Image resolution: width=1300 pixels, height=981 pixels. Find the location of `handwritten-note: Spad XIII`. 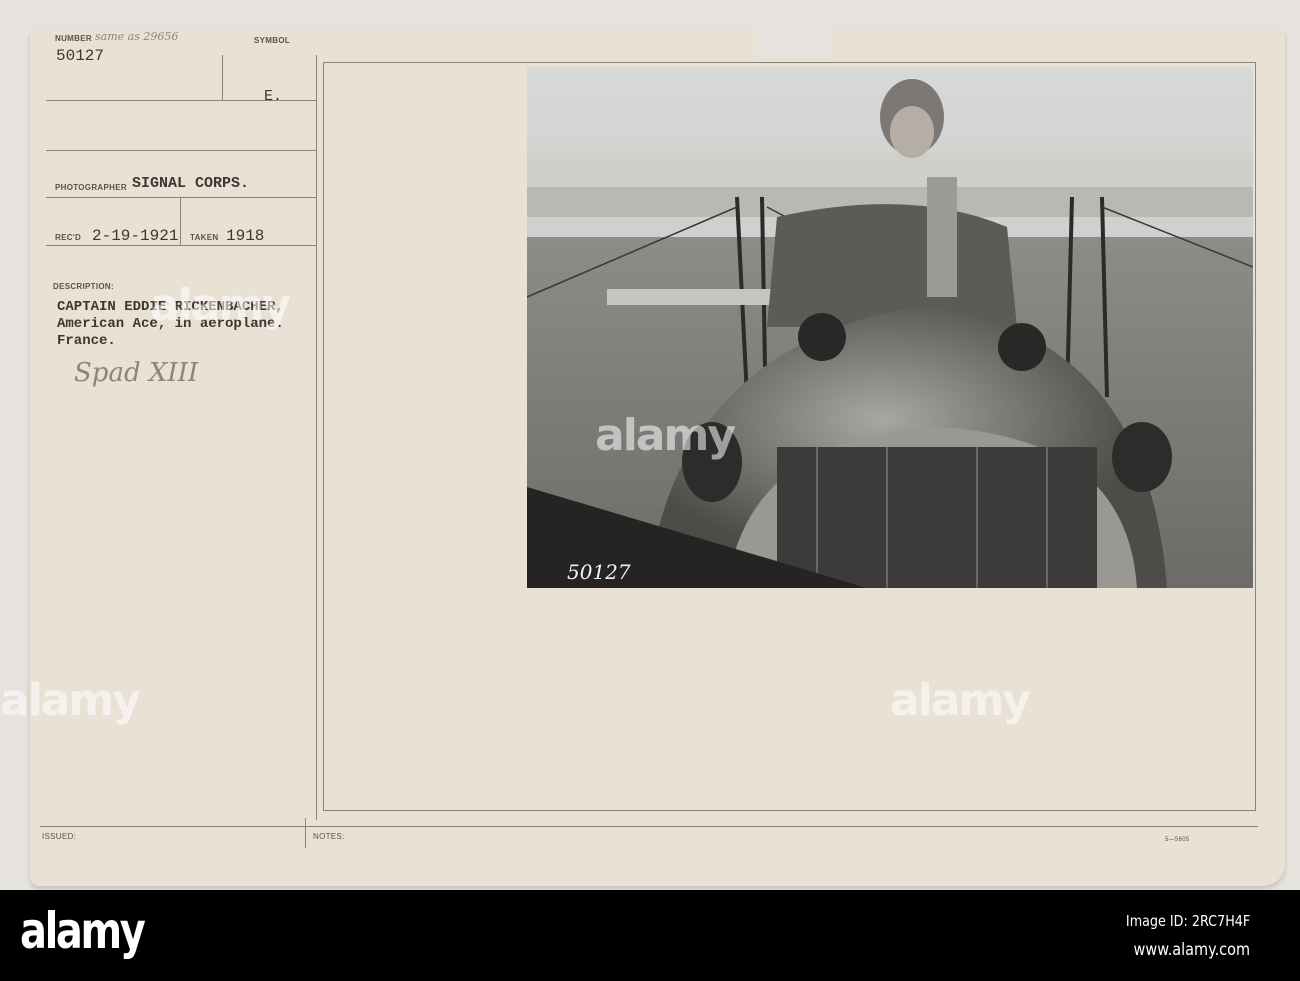

handwritten-note: Spad XIII is located at coordinates (136, 373).